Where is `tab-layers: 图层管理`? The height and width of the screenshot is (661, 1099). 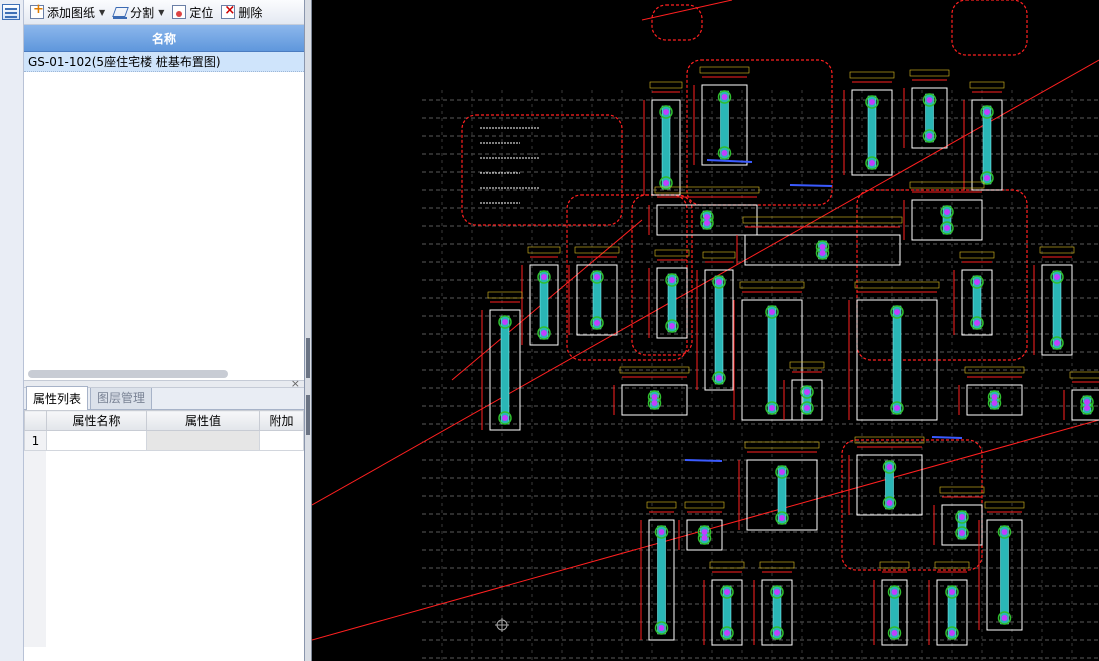 tab-layers: 图层管理 is located at coordinates (121, 397).